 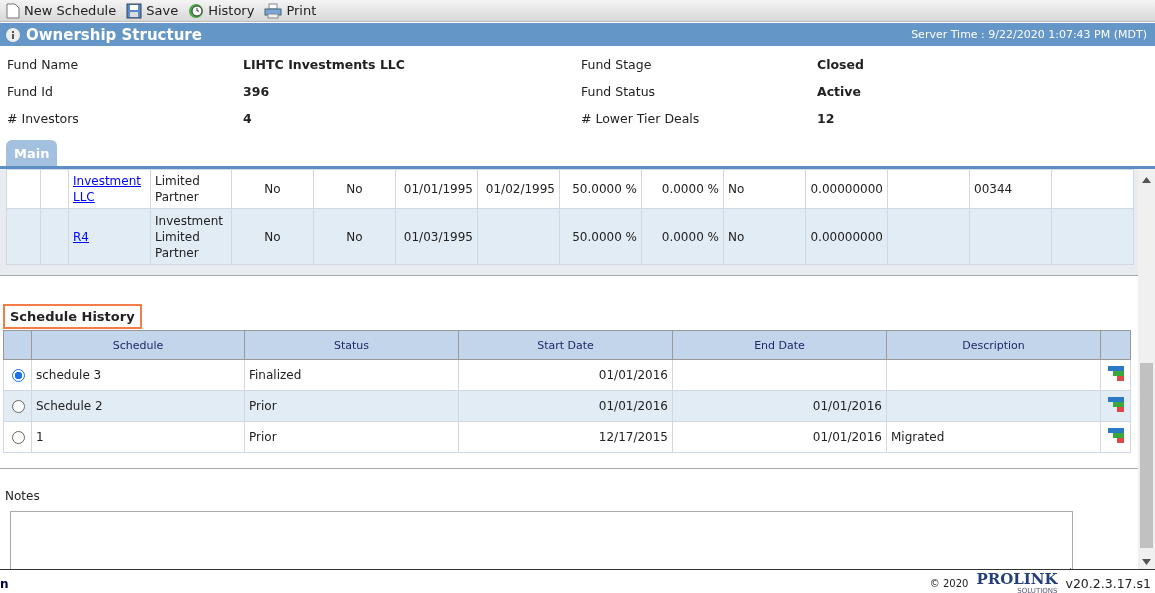 I want to click on table-cell: Schedule 2, so click(x=138, y=406).